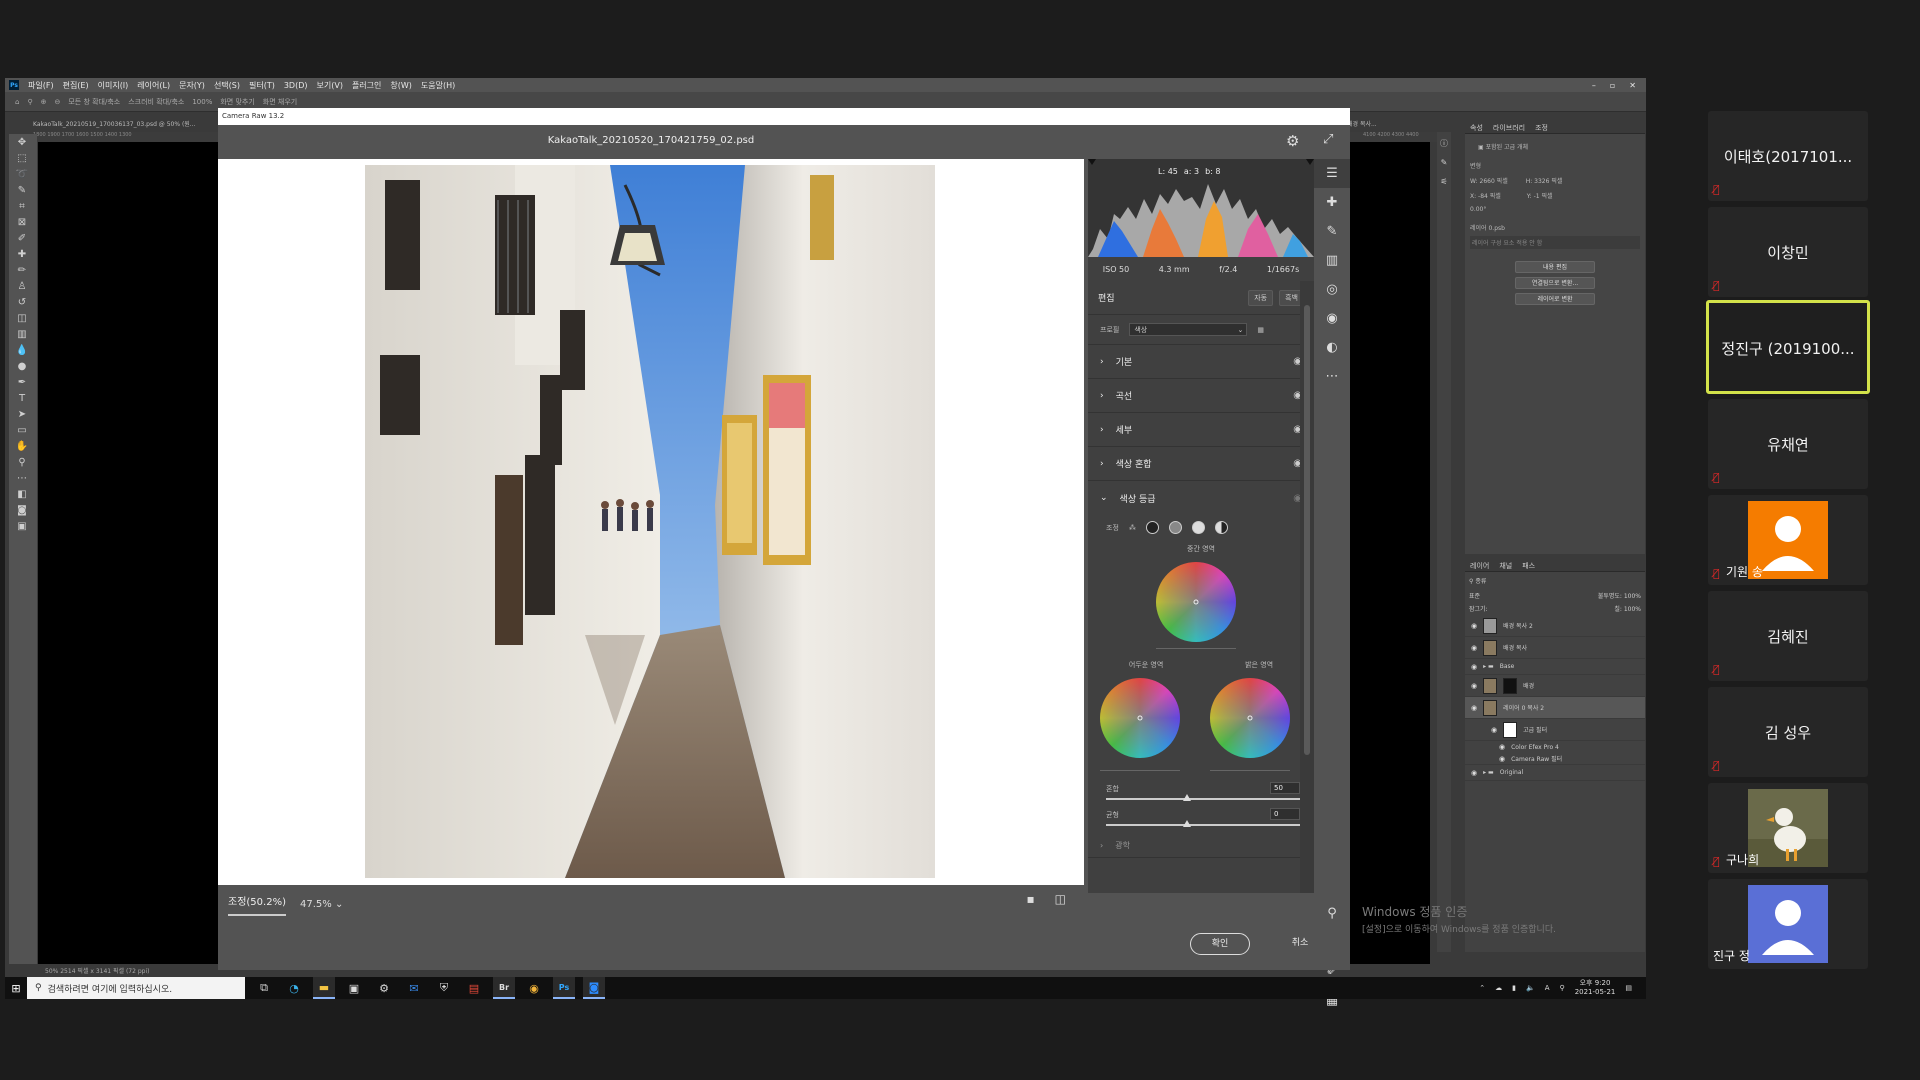 The height and width of the screenshot is (1080, 1920). What do you see at coordinates (321, 904) in the screenshot?
I see `zoom-level-select: 47.5% ⌄` at bounding box center [321, 904].